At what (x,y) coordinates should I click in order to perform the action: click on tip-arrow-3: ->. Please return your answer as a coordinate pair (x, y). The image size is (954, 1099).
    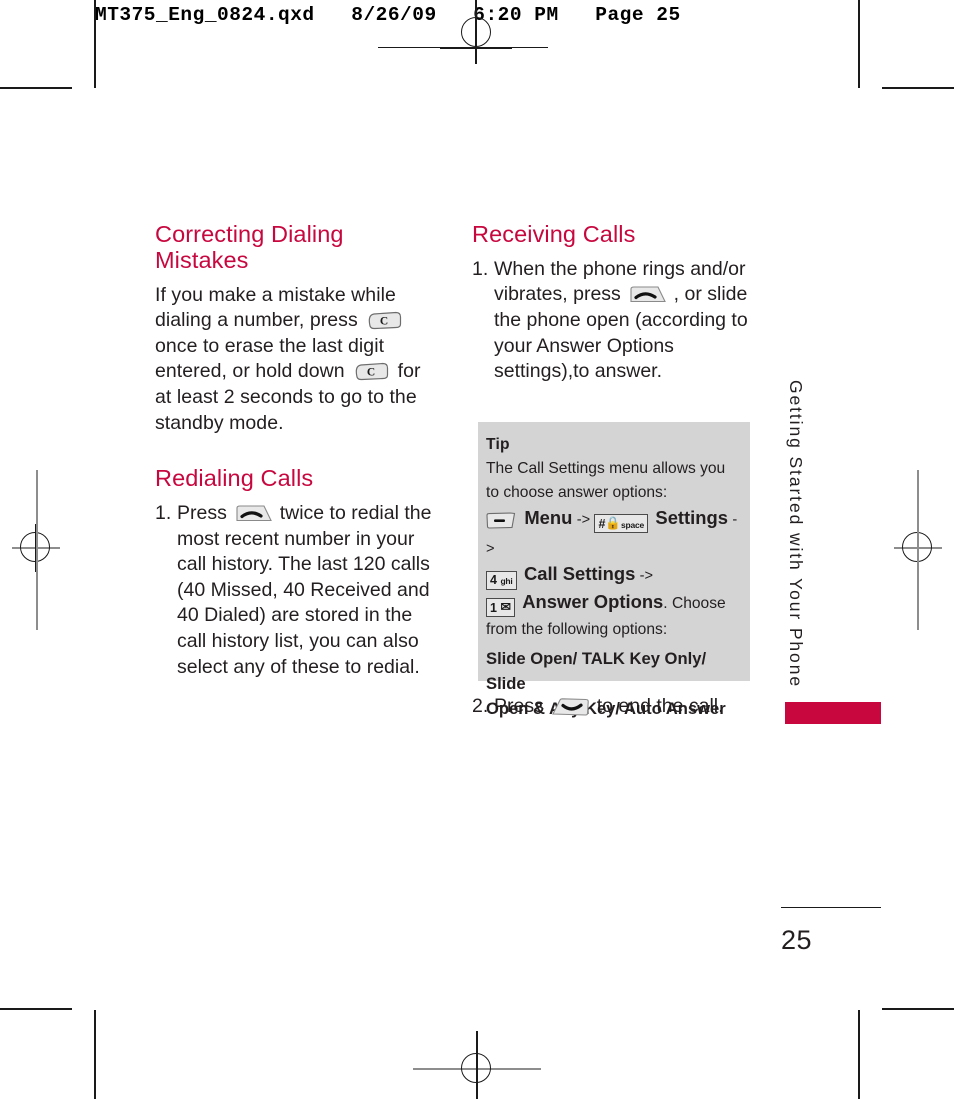
    Looking at the image, I should click on (646, 575).